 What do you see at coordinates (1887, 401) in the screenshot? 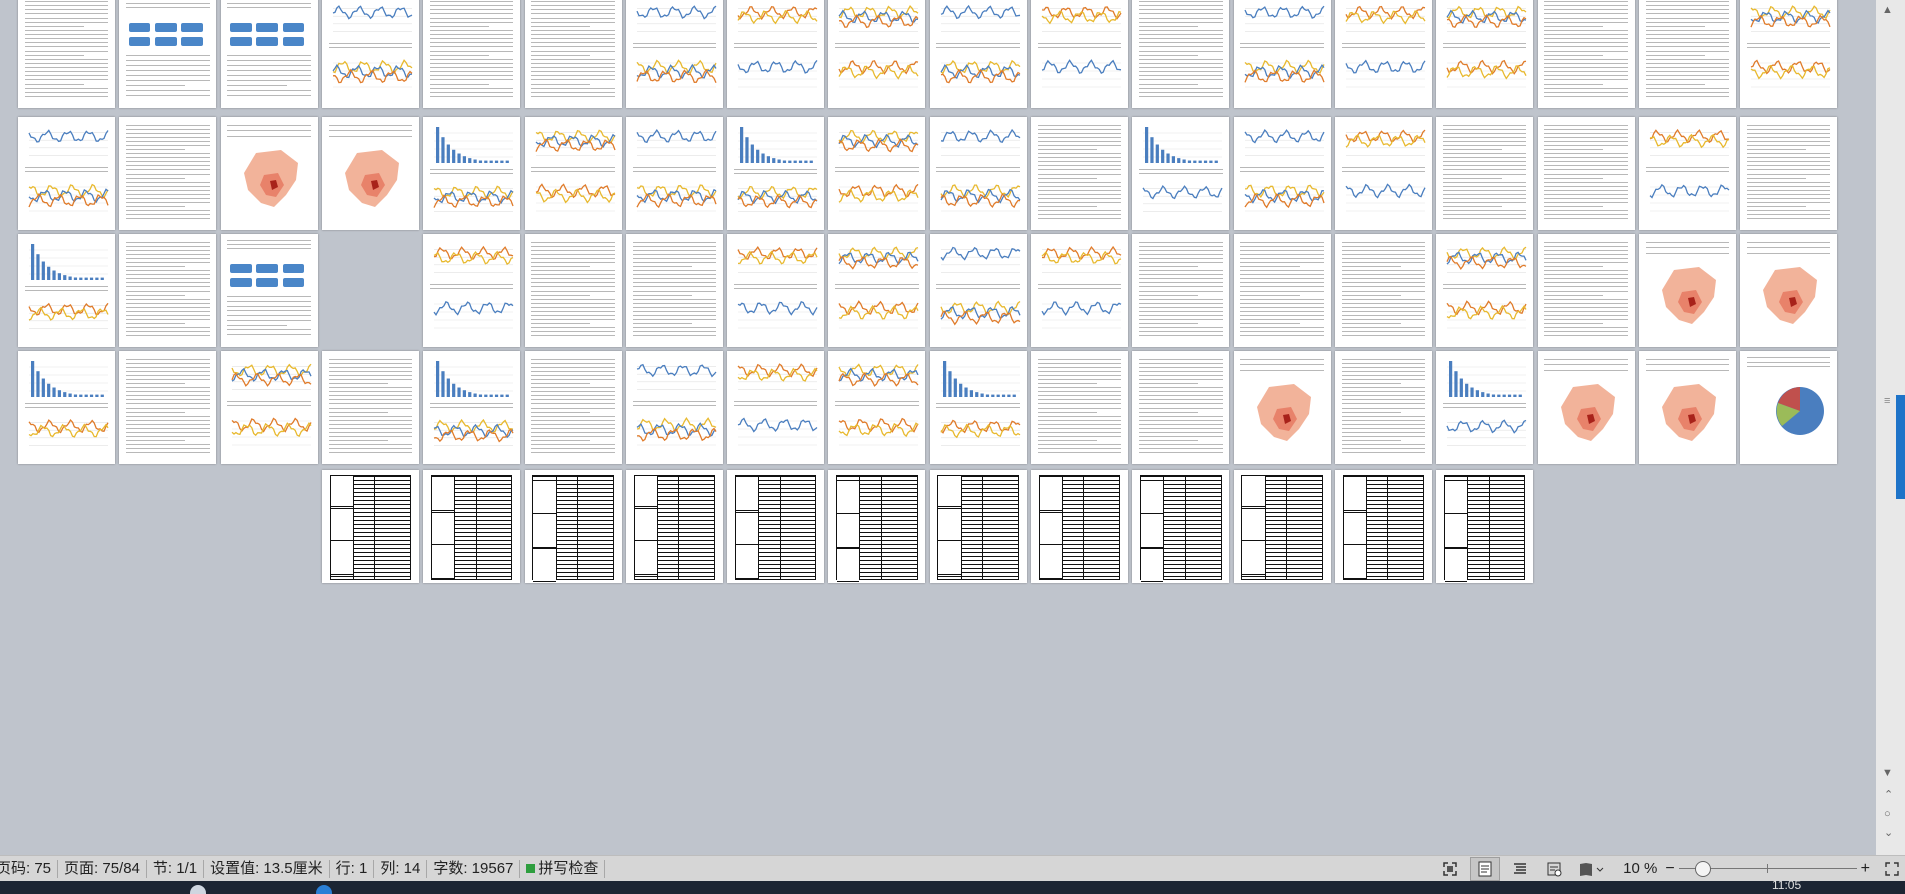
I see `split-handle-icon: ≡` at bounding box center [1887, 401].